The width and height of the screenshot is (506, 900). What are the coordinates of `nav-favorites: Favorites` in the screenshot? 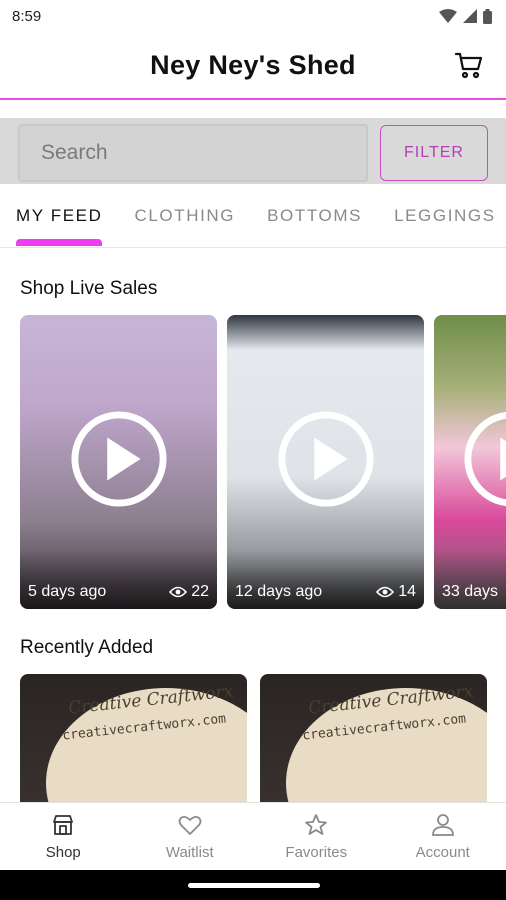 It's located at (316, 836).